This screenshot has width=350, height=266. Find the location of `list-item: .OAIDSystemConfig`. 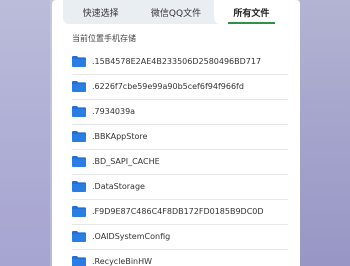

list-item: .OAIDSystemConfig is located at coordinates (176, 237).